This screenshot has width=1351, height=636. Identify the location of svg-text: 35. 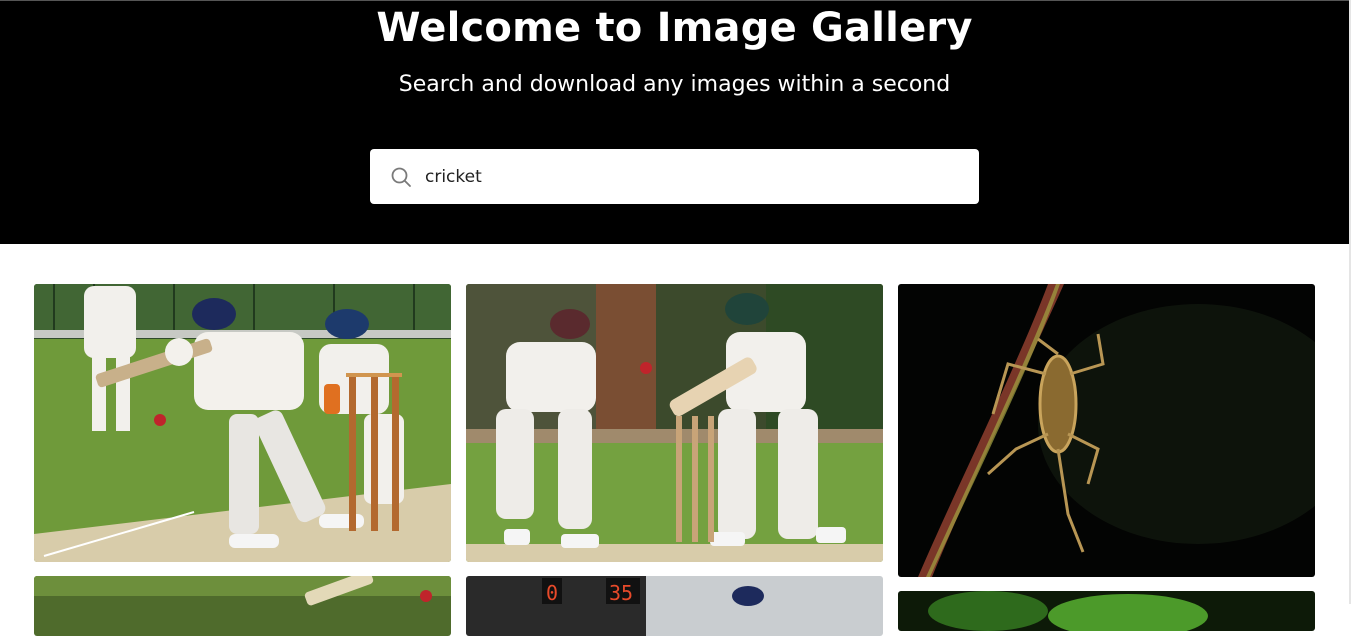
(621, 593).